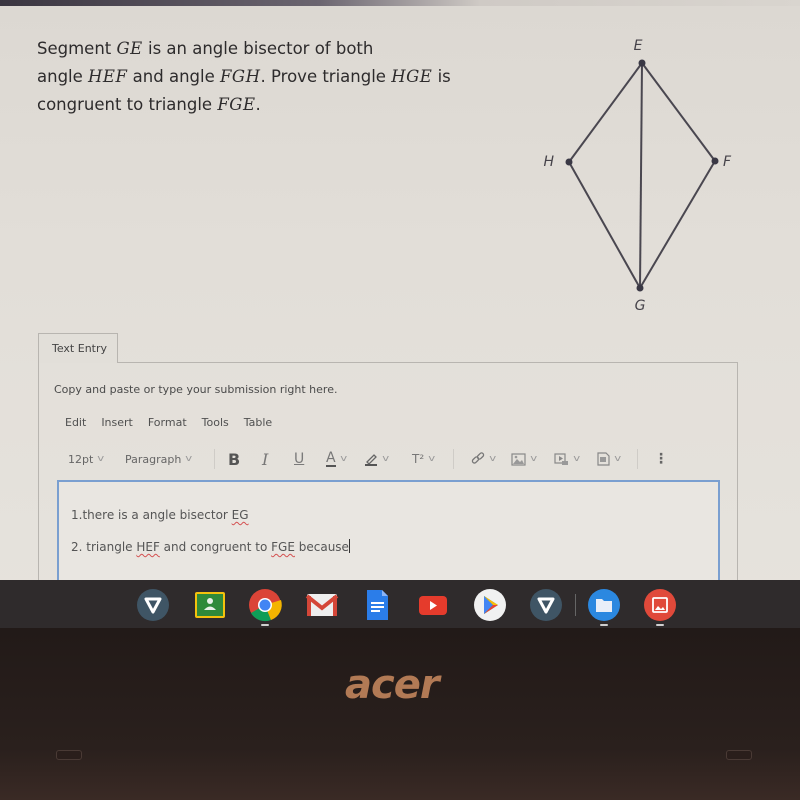  Describe the element at coordinates (638, 46) in the screenshot. I see `point-label-e: E` at that location.